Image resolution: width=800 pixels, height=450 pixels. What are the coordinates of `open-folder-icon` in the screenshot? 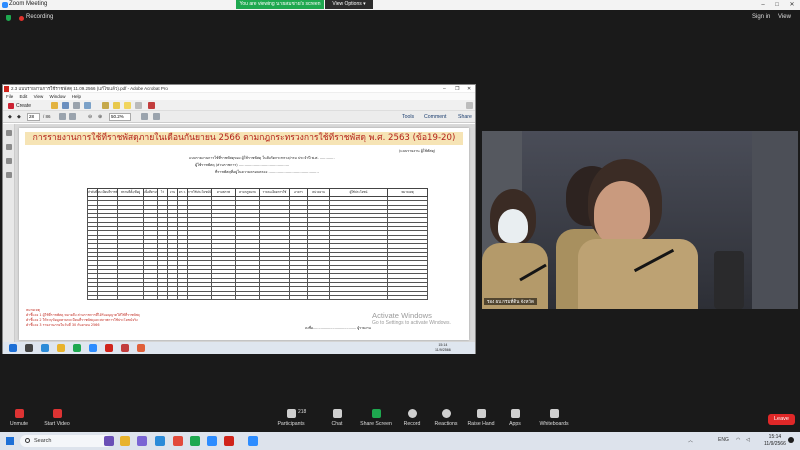 It's located at (54, 105).